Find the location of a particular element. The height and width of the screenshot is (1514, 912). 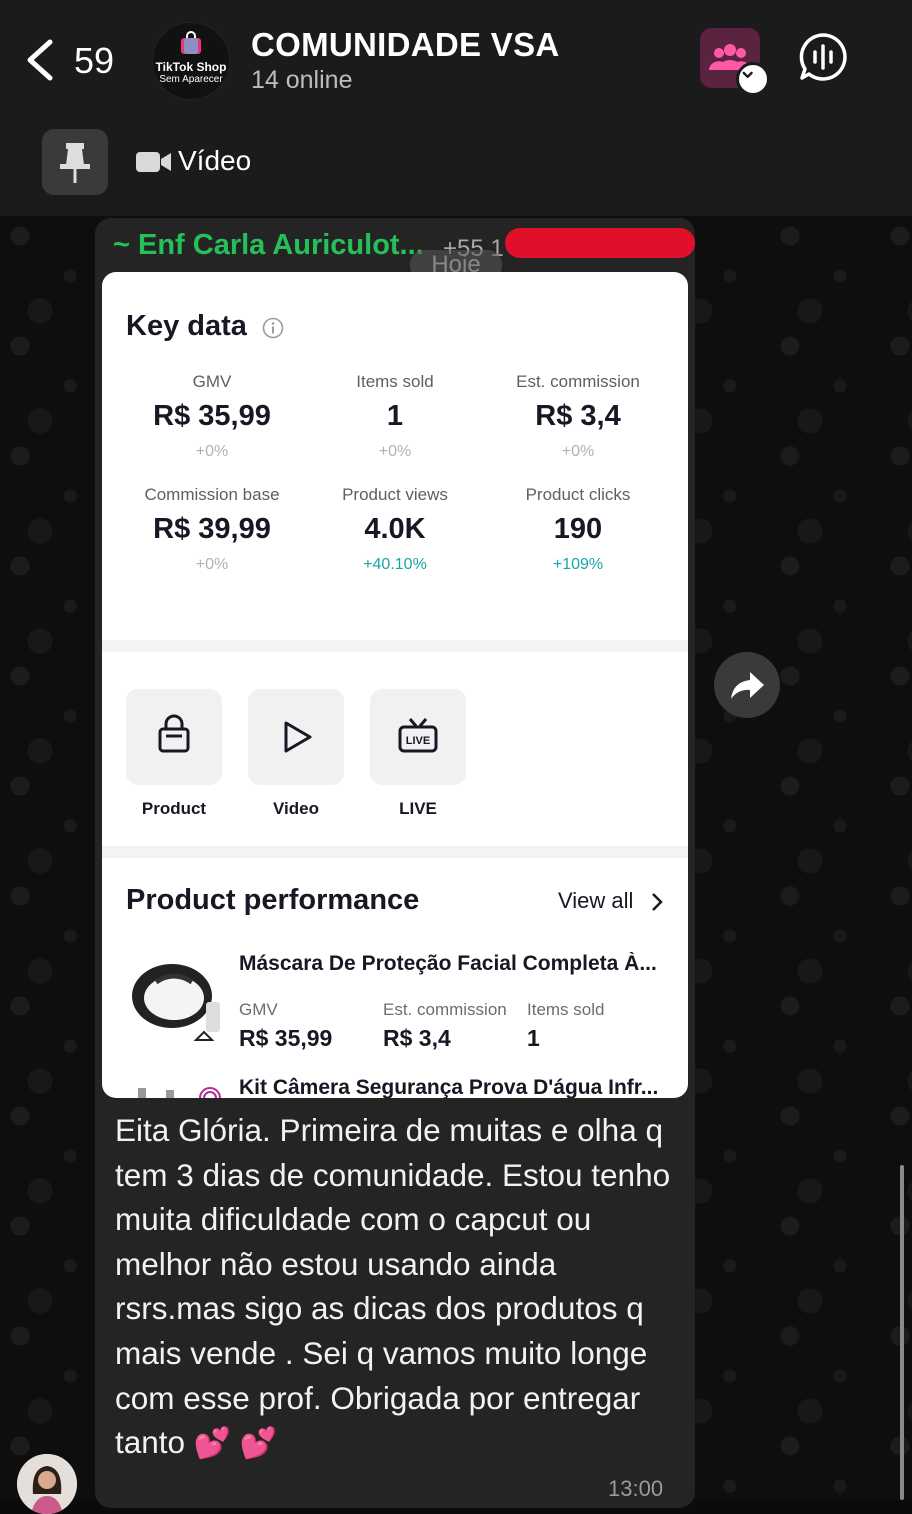

product-tile-label: Product is located at coordinates (174, 808).